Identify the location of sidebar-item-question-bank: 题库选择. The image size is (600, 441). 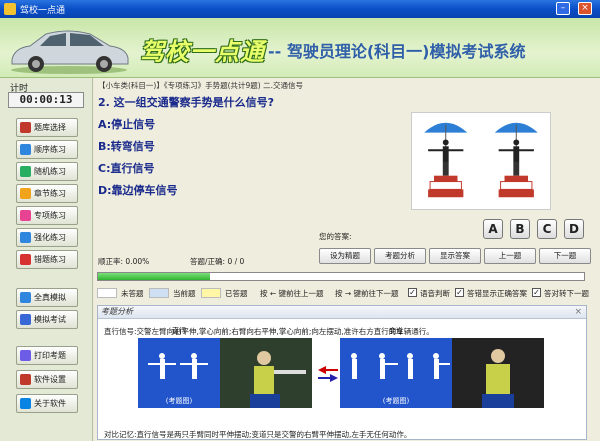
(47, 127).